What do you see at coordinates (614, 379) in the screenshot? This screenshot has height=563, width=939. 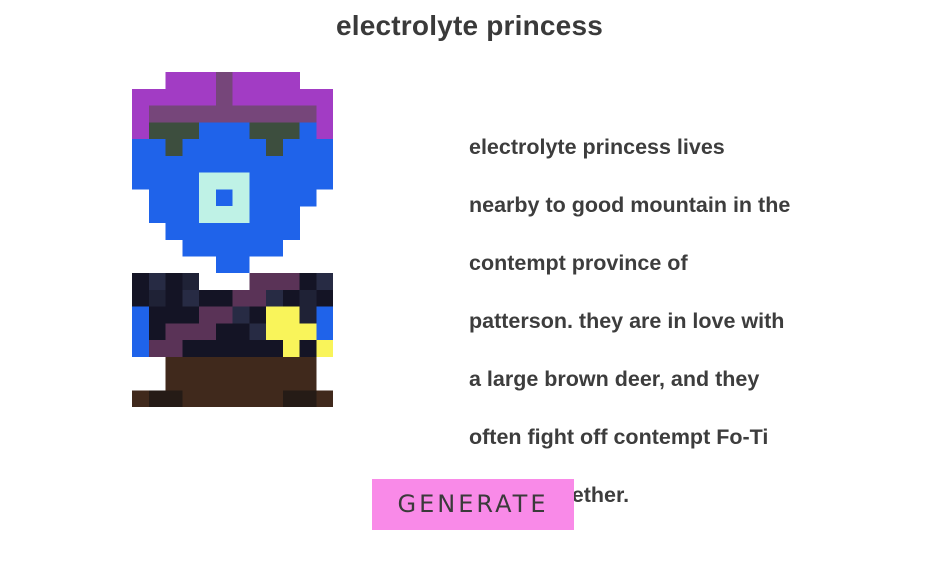 I see `bio-line: a large brown deer, and they` at bounding box center [614, 379].